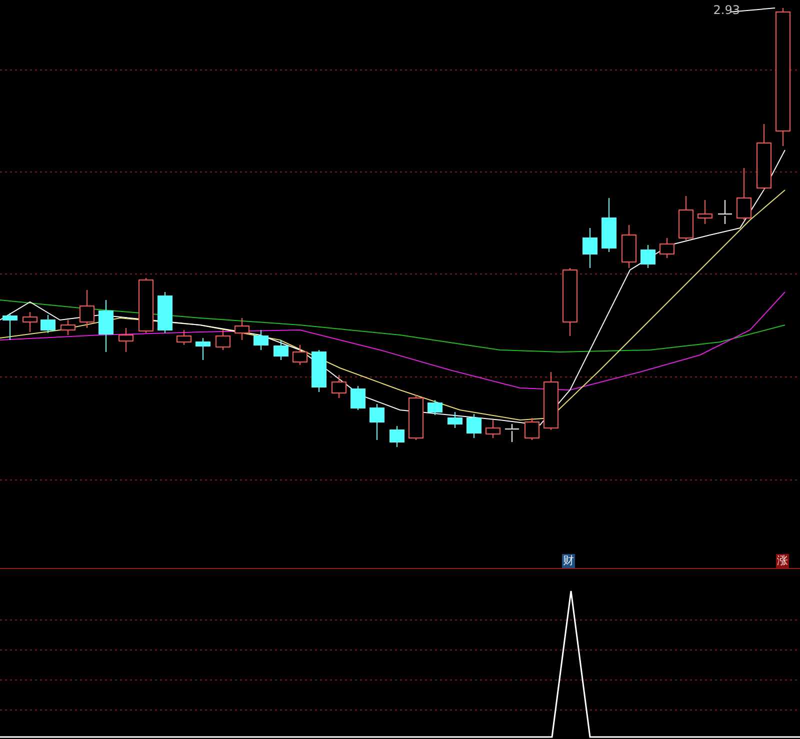 The image size is (800, 739). Describe the element at coordinates (726, 10) in the screenshot. I see `price-label: 2.93` at that location.